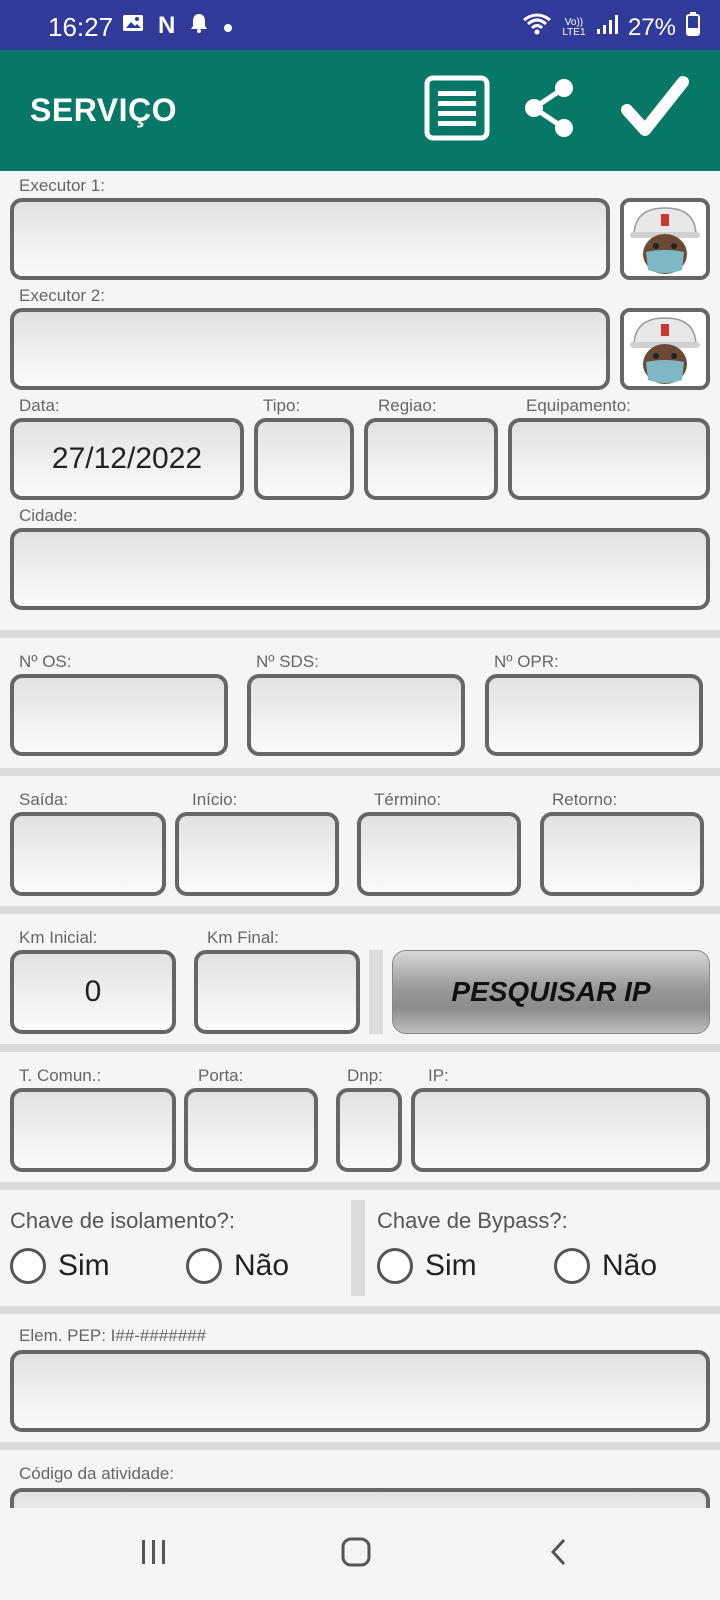 The image size is (720, 1600). I want to click on confirm-button, so click(655, 110).